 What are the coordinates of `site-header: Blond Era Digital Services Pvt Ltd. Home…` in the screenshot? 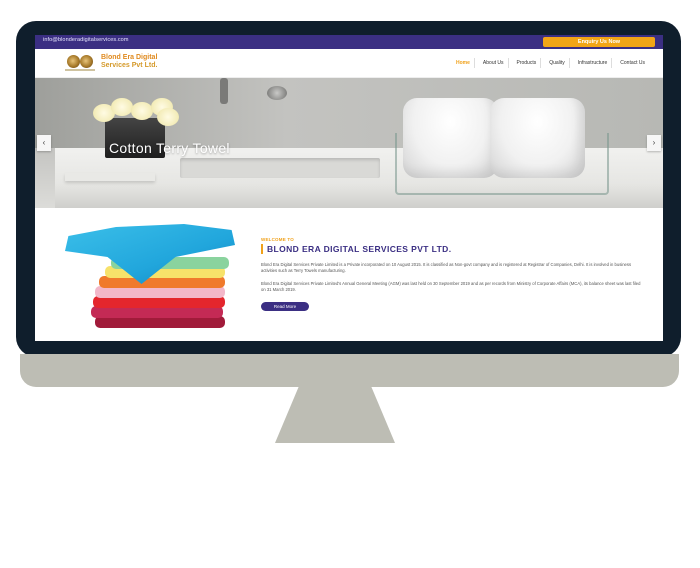 It's located at (349, 63).